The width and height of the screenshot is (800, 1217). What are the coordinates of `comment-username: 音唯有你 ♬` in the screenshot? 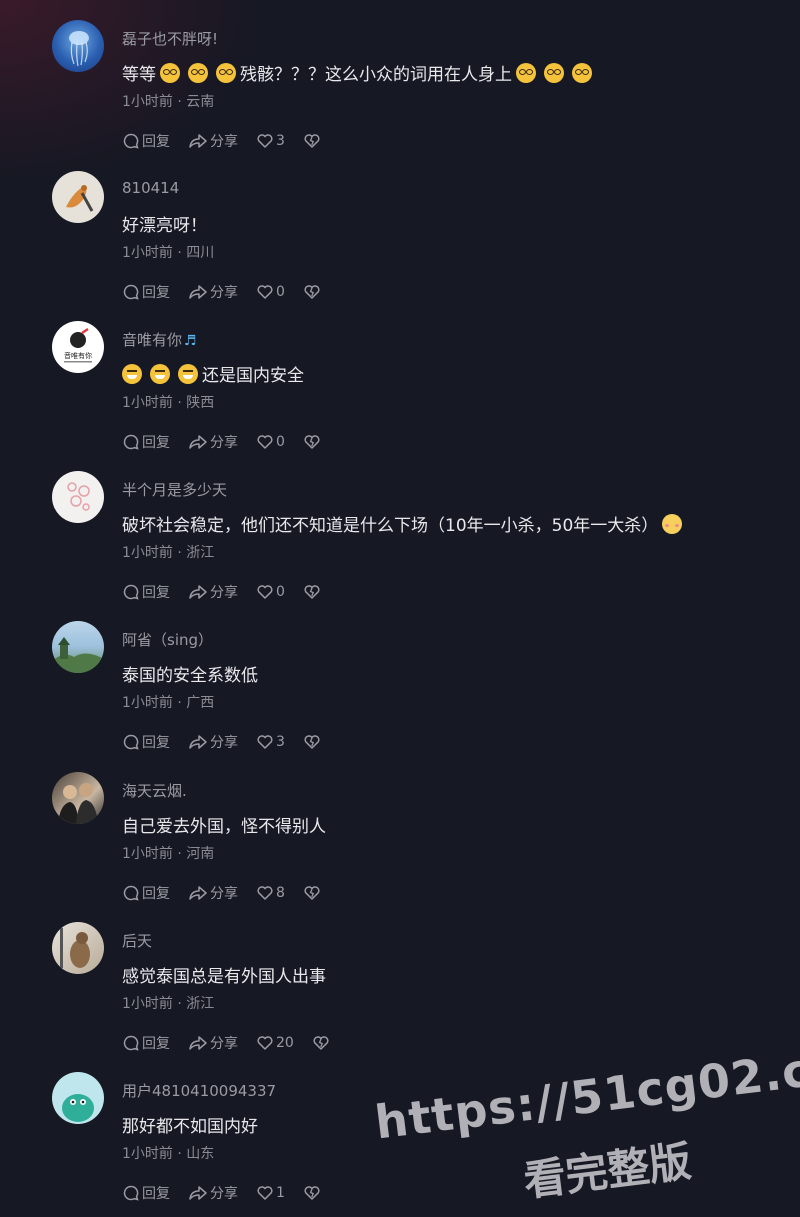 It's located at (159, 339).